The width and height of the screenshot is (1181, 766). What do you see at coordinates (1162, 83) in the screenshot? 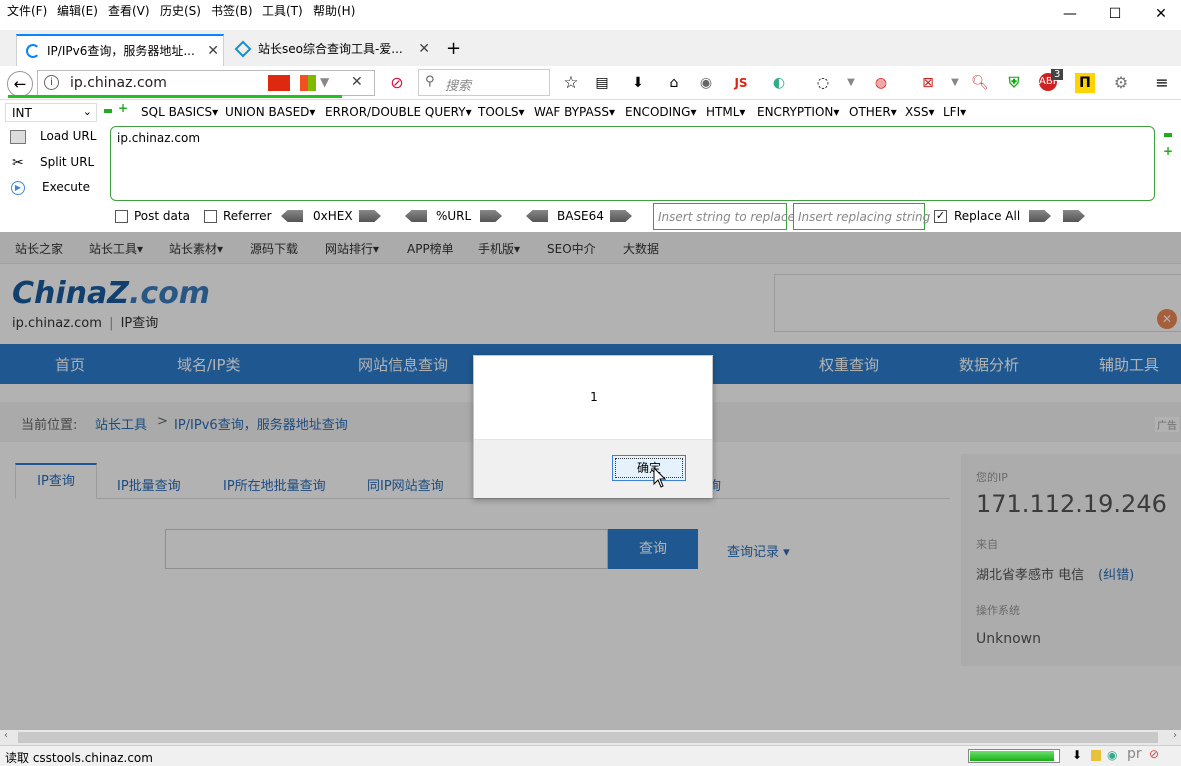
I see `hamburger-menu-icon: ≡` at bounding box center [1162, 83].